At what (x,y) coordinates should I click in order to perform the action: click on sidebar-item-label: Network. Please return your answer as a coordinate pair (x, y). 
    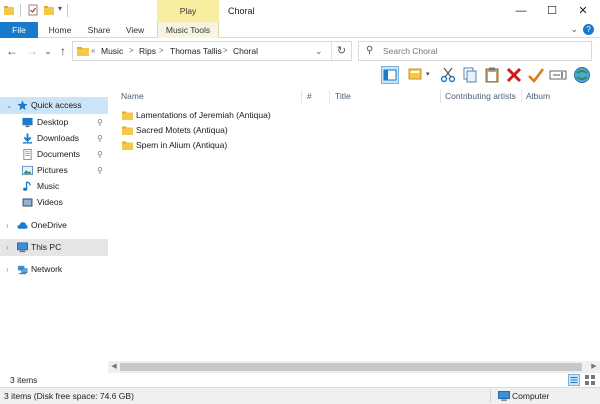
    Looking at the image, I should click on (47, 269).